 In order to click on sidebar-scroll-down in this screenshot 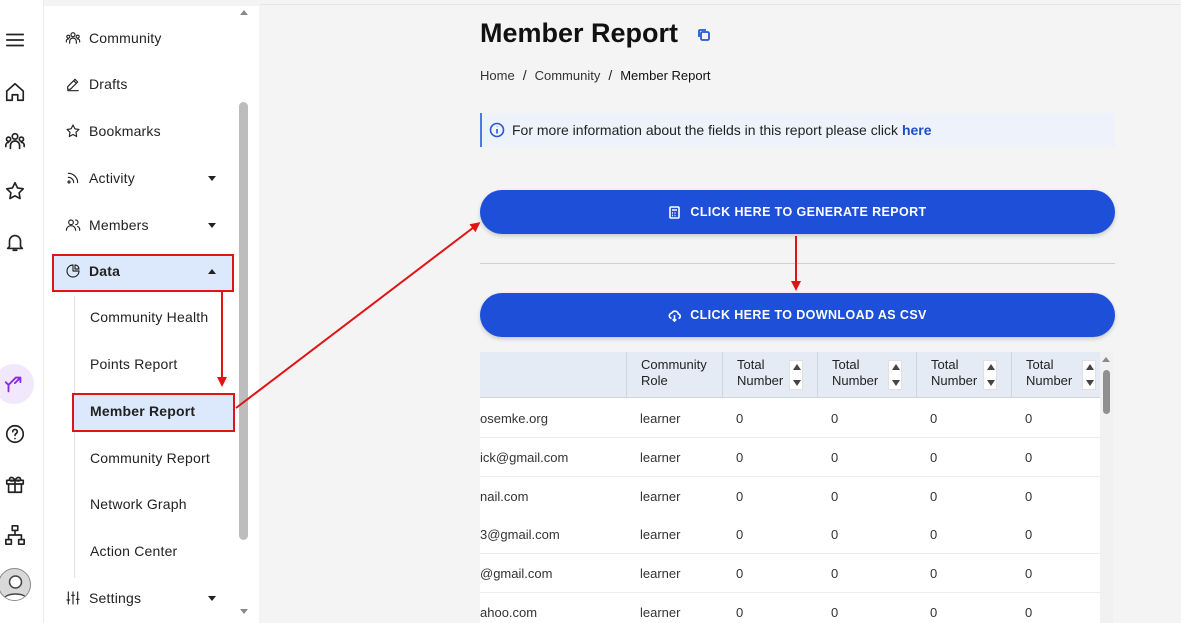, I will do `click(244, 611)`.